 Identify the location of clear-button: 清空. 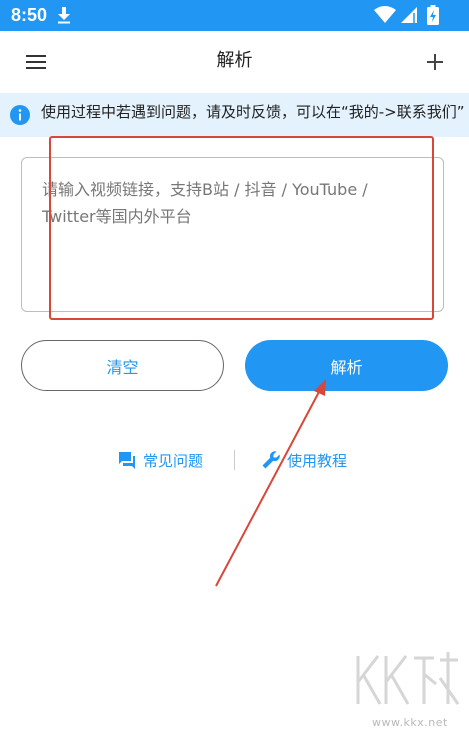
(122, 365).